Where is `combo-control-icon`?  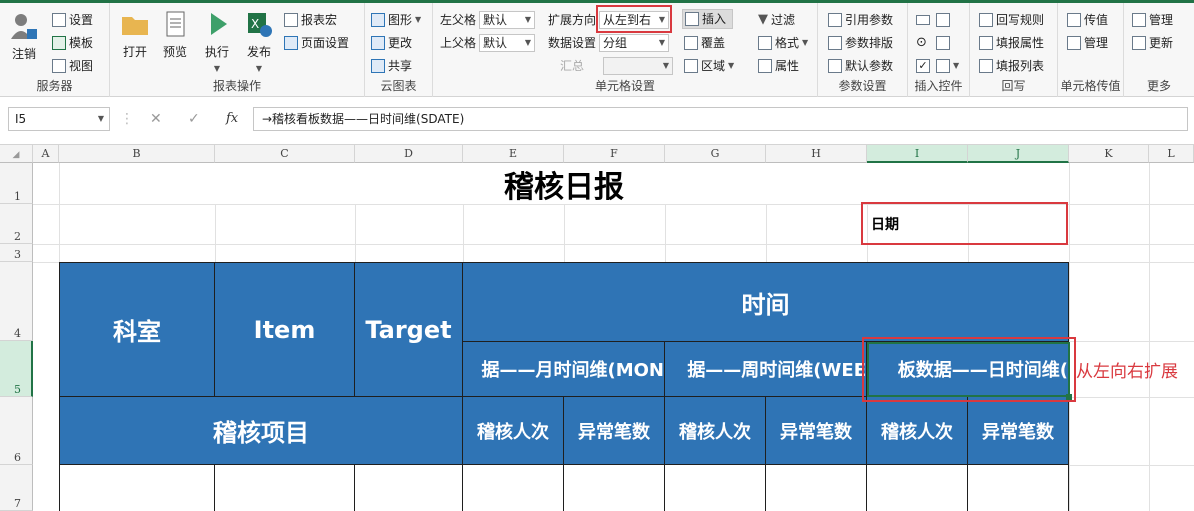 combo-control-icon is located at coordinates (943, 43).